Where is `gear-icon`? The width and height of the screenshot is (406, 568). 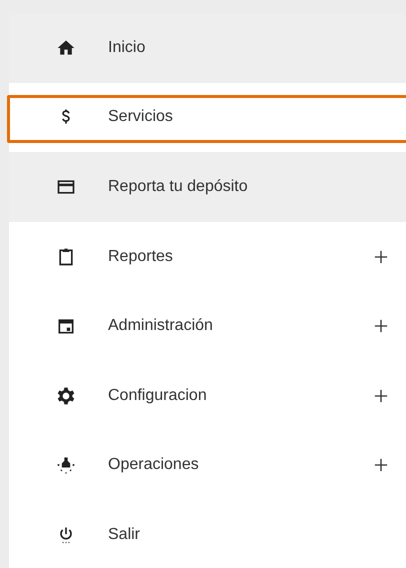 gear-icon is located at coordinates (66, 396).